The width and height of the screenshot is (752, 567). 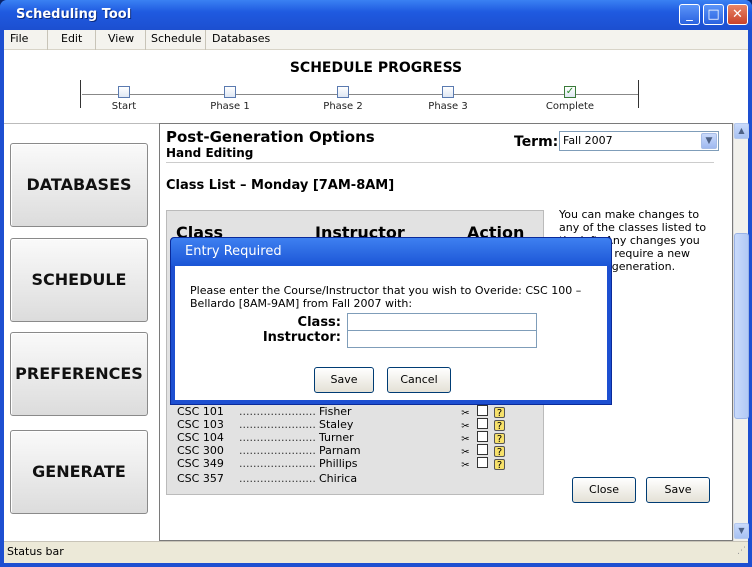 What do you see at coordinates (442, 322) in the screenshot?
I see `class-input` at bounding box center [442, 322].